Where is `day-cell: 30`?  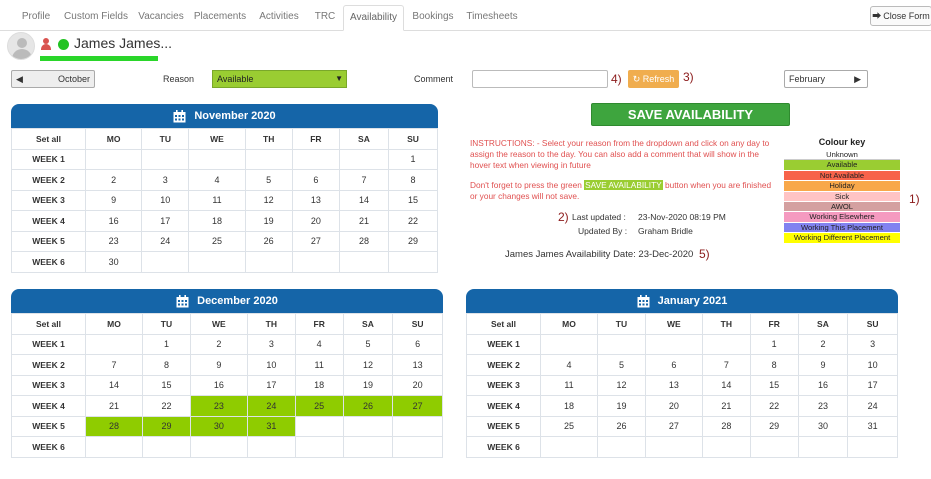 day-cell: 30 is located at coordinates (218, 426).